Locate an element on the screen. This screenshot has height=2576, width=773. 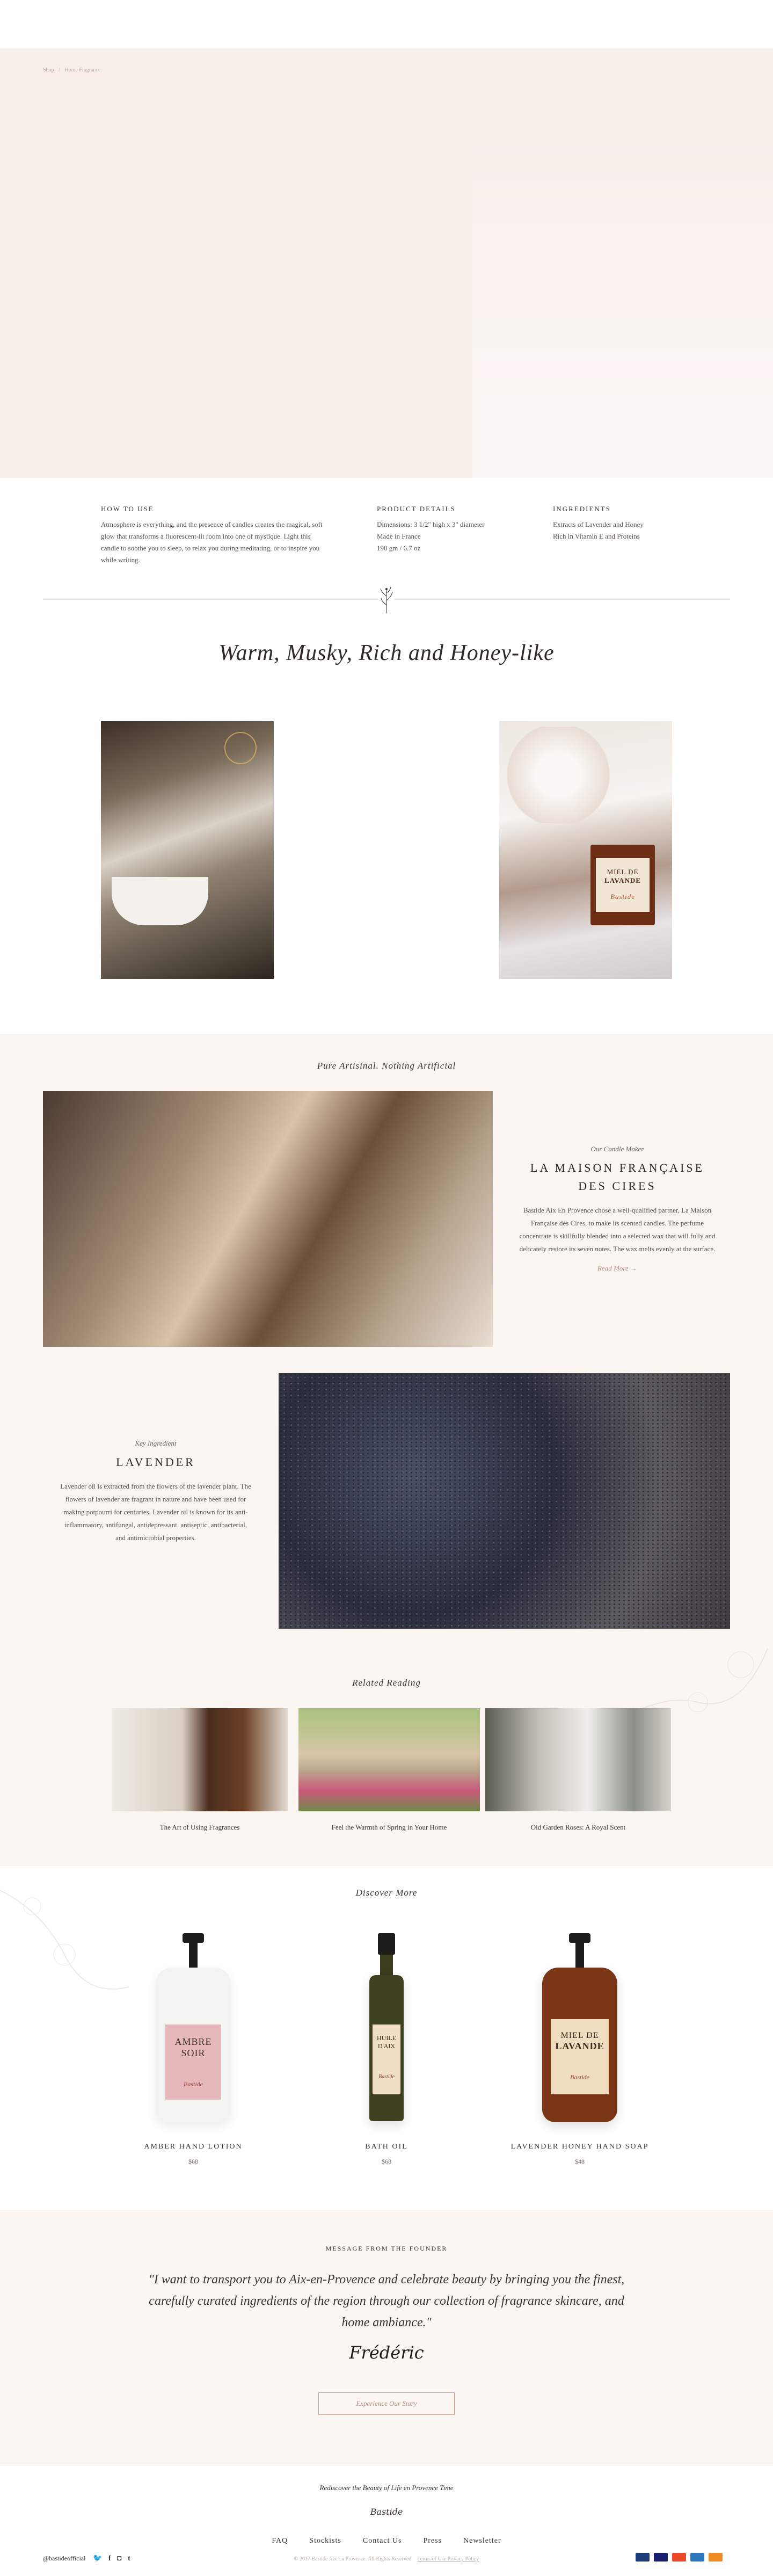
read-more-link: Read More → is located at coordinates (617, 1268).